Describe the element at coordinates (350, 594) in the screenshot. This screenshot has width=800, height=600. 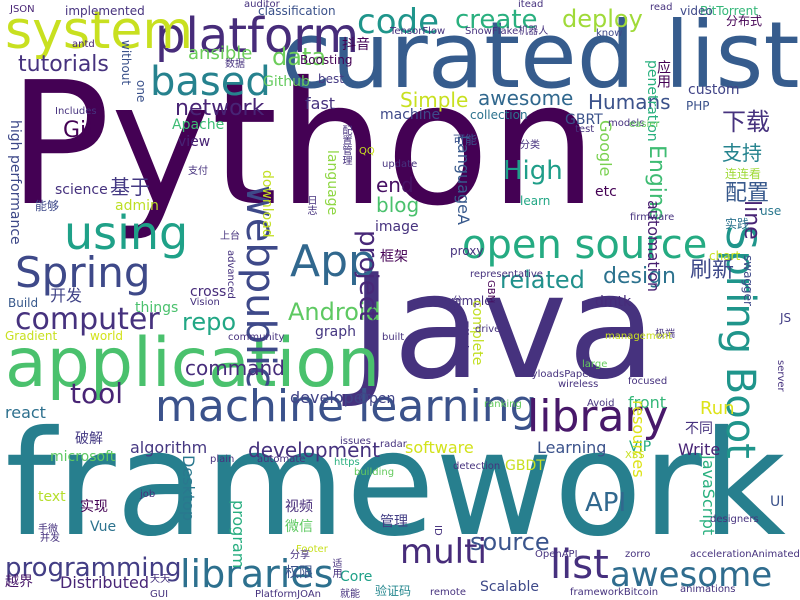
I see `word: 就能` at that location.